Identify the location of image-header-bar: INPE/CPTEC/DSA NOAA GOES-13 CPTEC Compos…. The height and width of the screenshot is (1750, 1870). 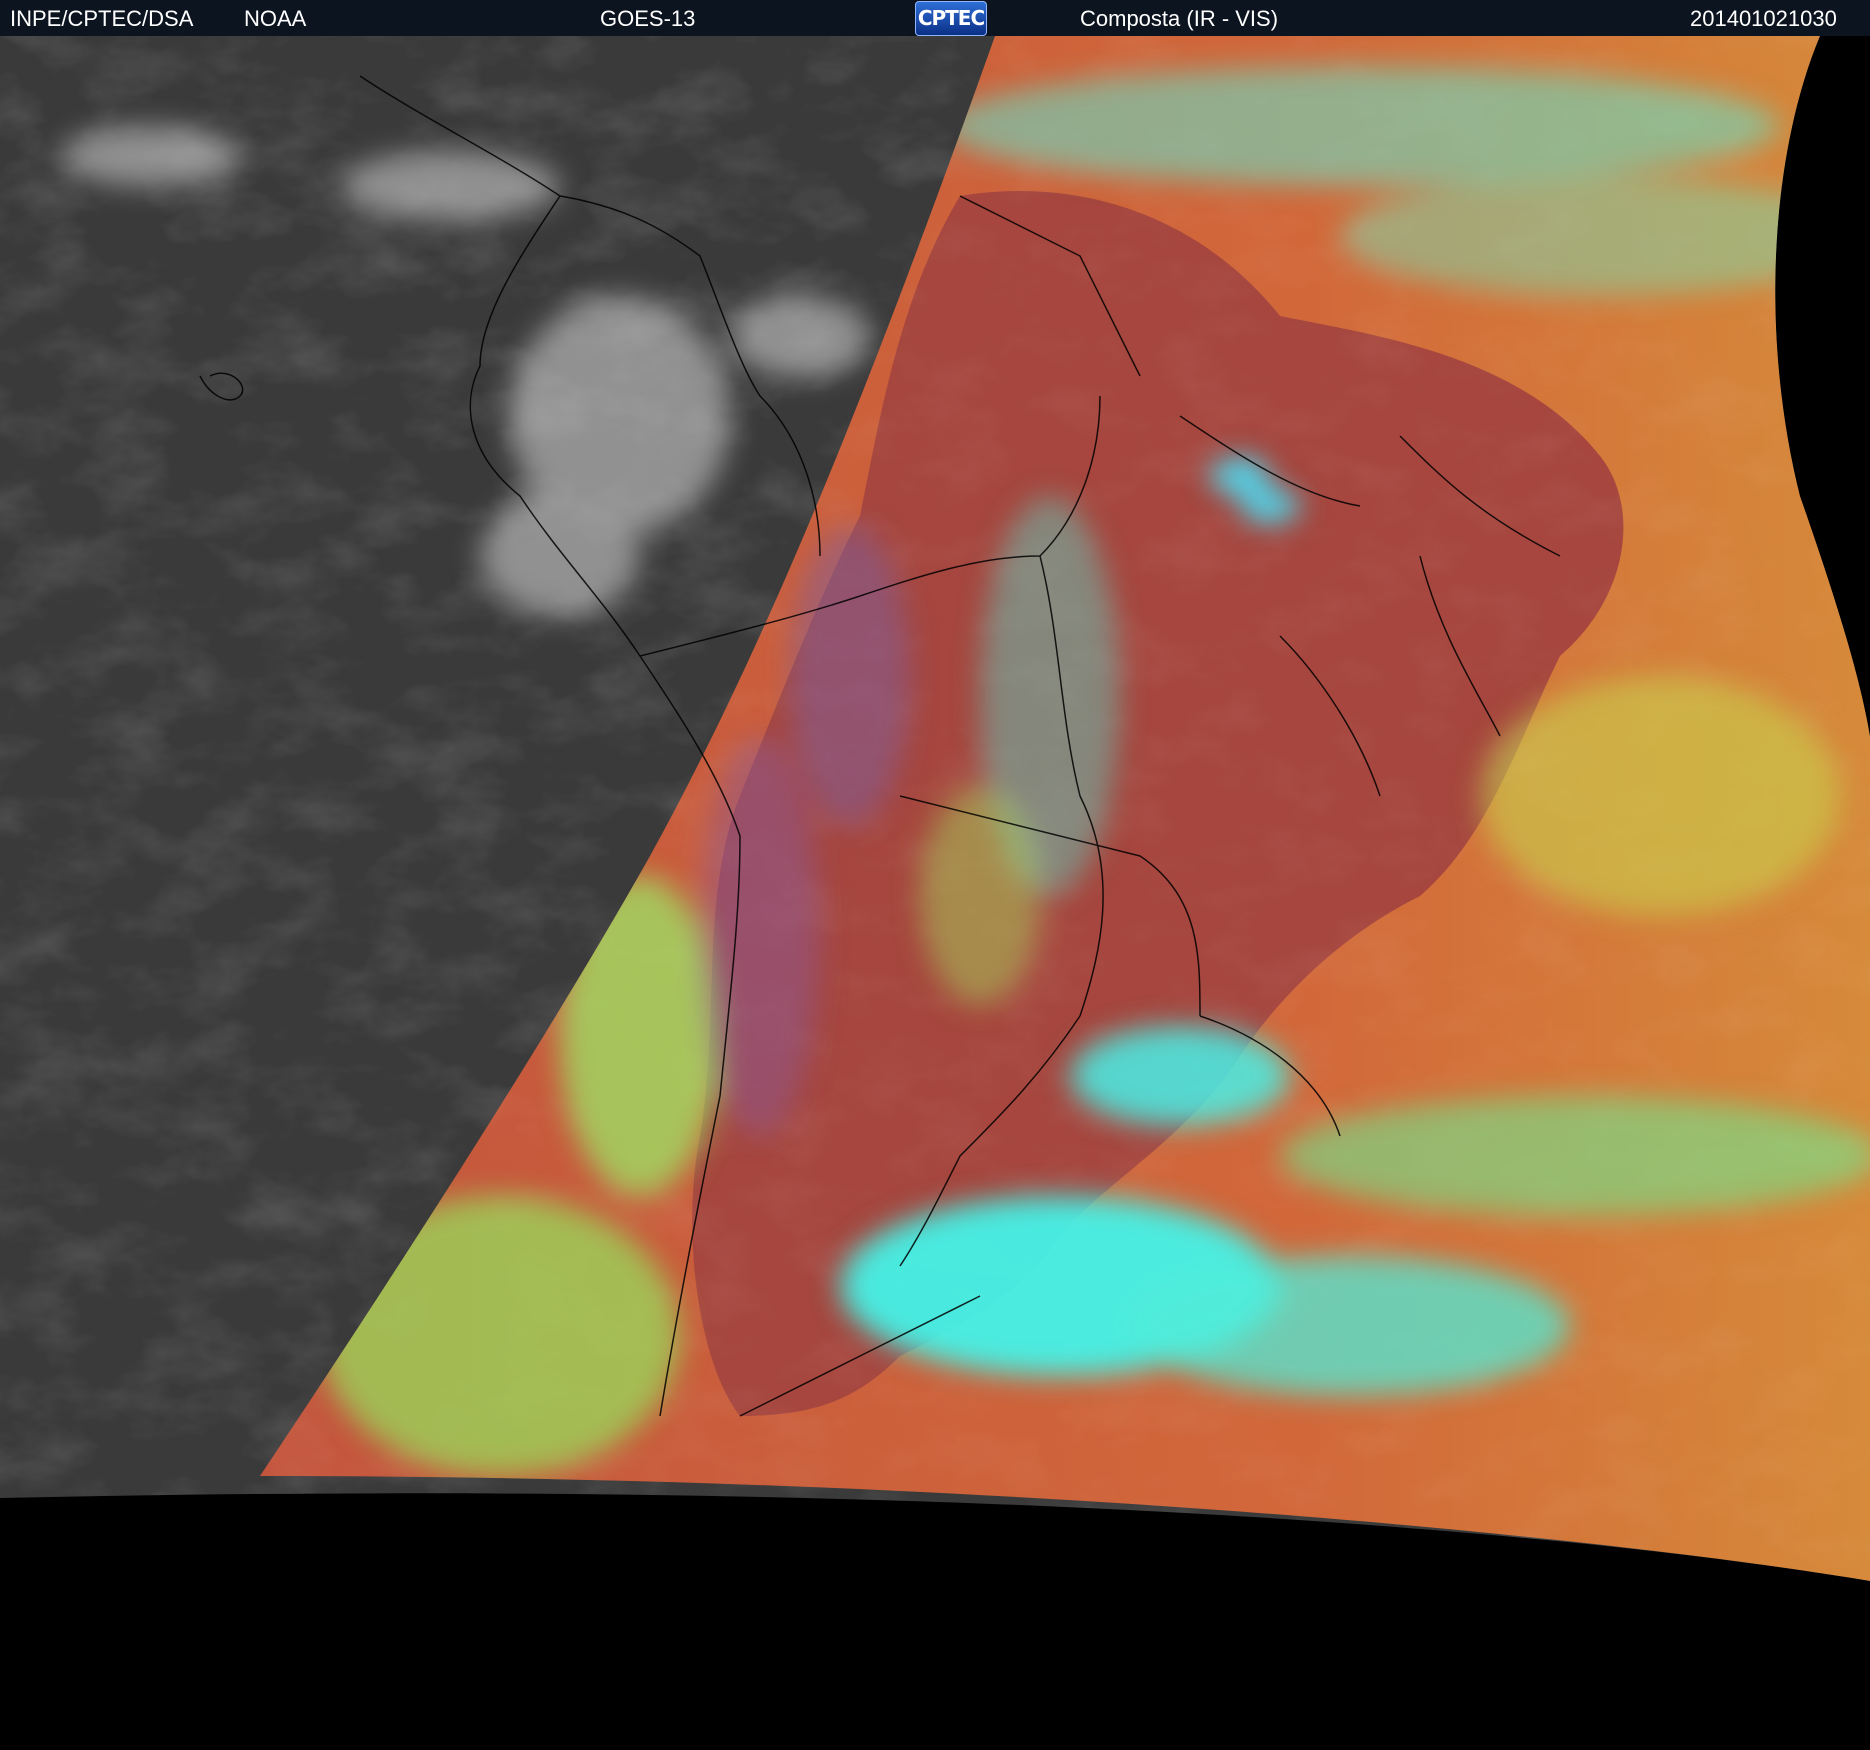
(935, 18).